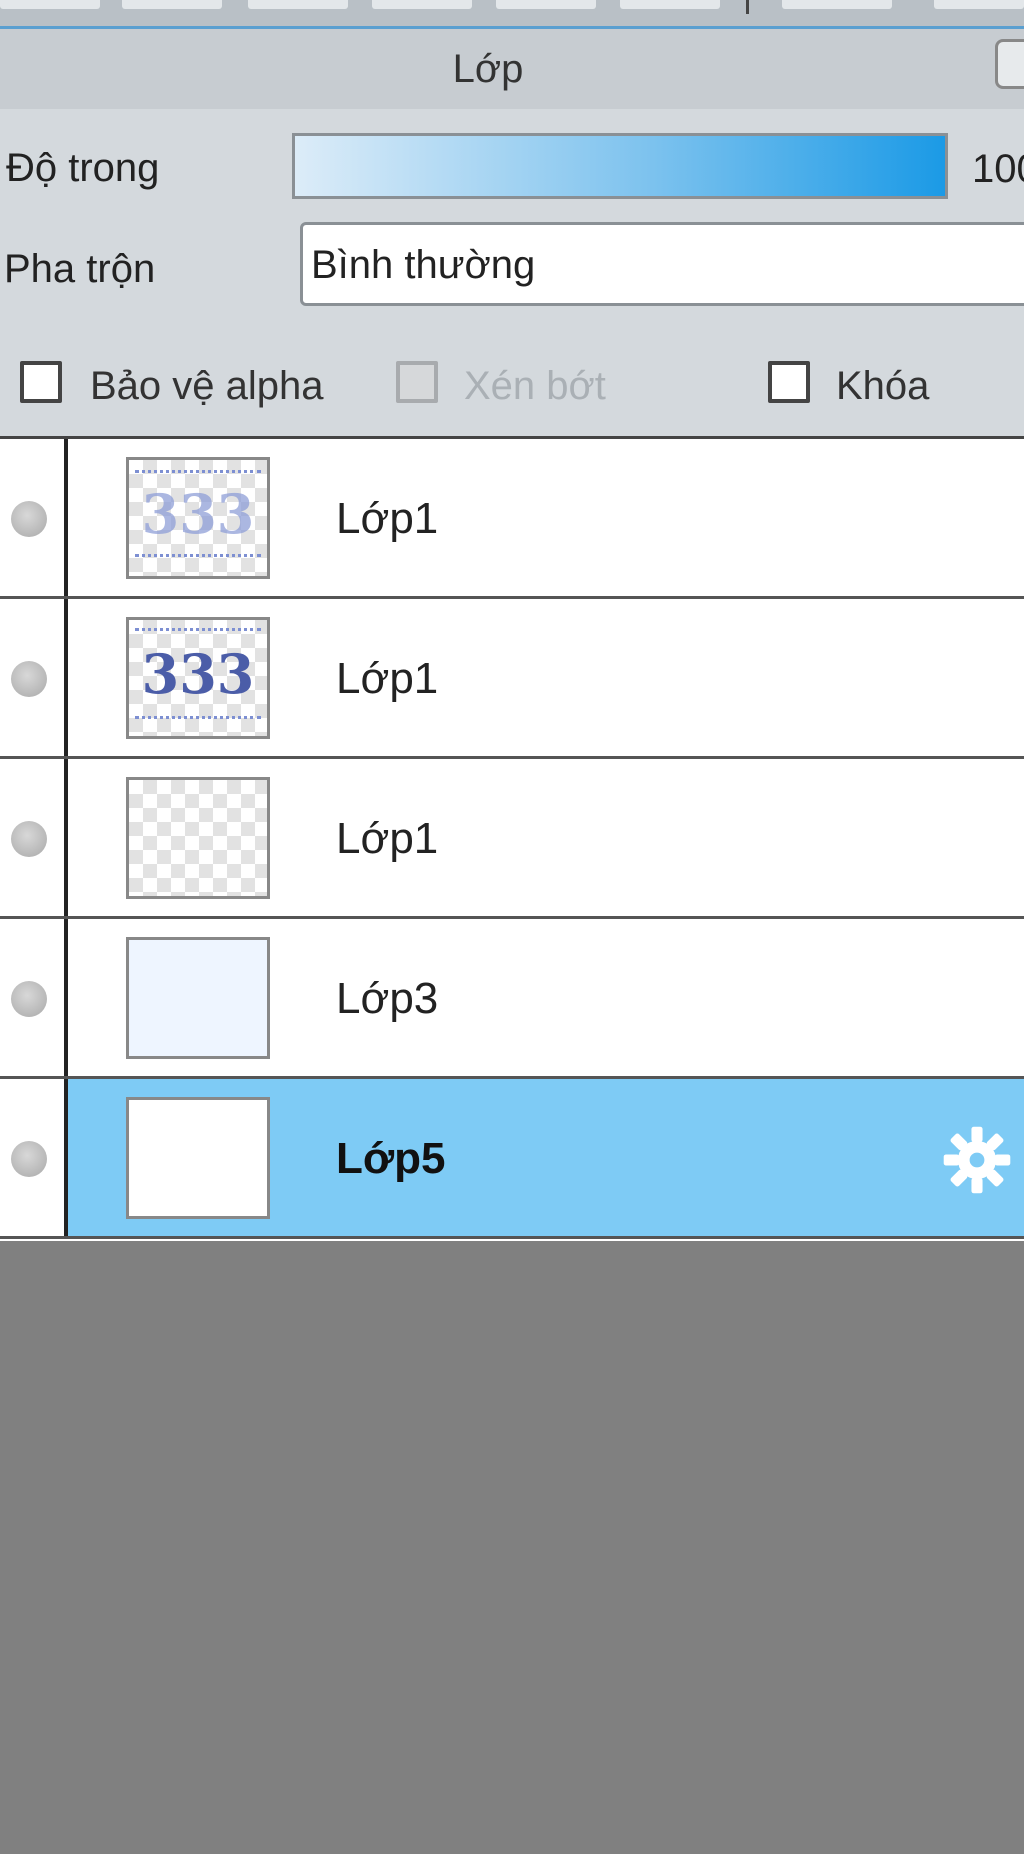  What do you see at coordinates (83, 168) in the screenshot?
I see `opacity-label: Độ trong` at bounding box center [83, 168].